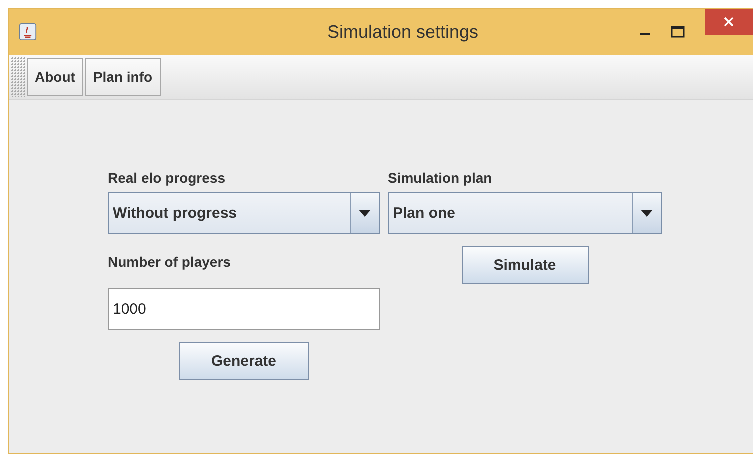 Image resolution: width=753 pixels, height=457 pixels. Describe the element at coordinates (244, 309) in the screenshot. I see `input-field: 1000` at that location.